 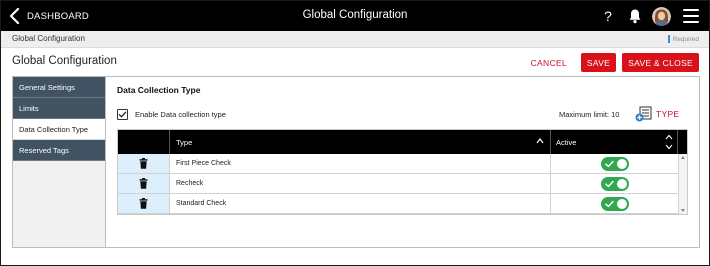 I want to click on type-cell: Recheck, so click(x=360, y=183).